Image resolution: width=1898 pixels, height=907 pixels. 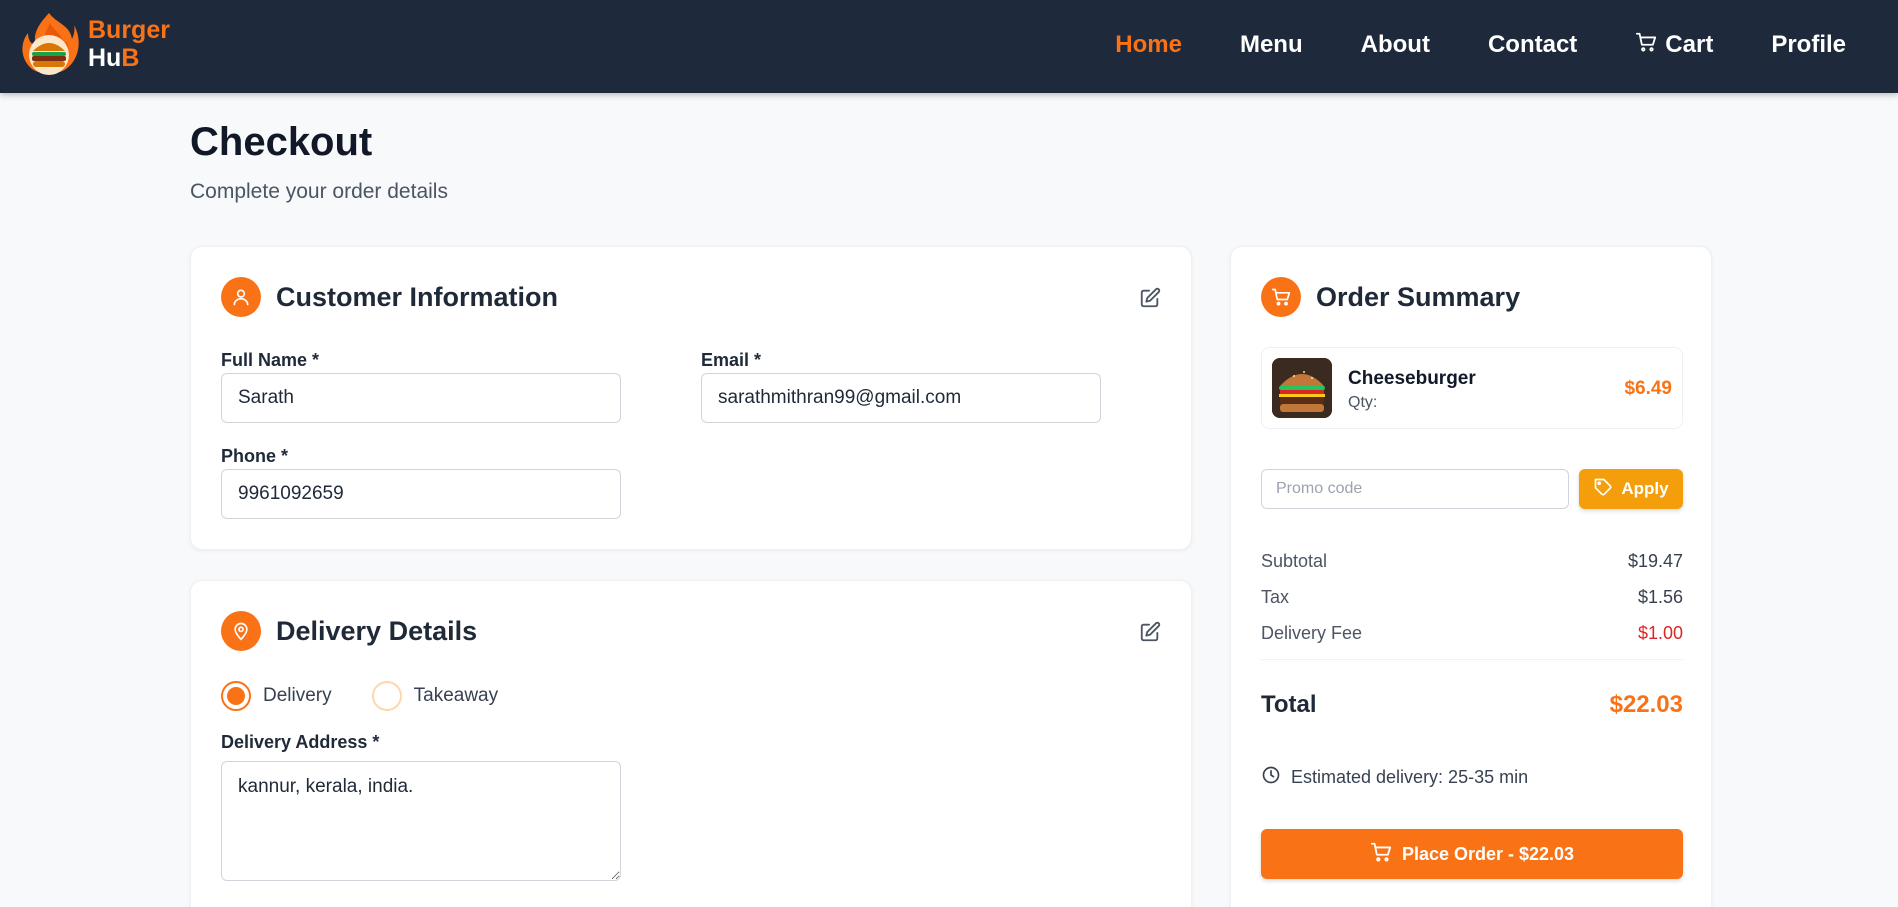 I want to click on radio-takeaway: Takeaway, so click(x=435, y=696).